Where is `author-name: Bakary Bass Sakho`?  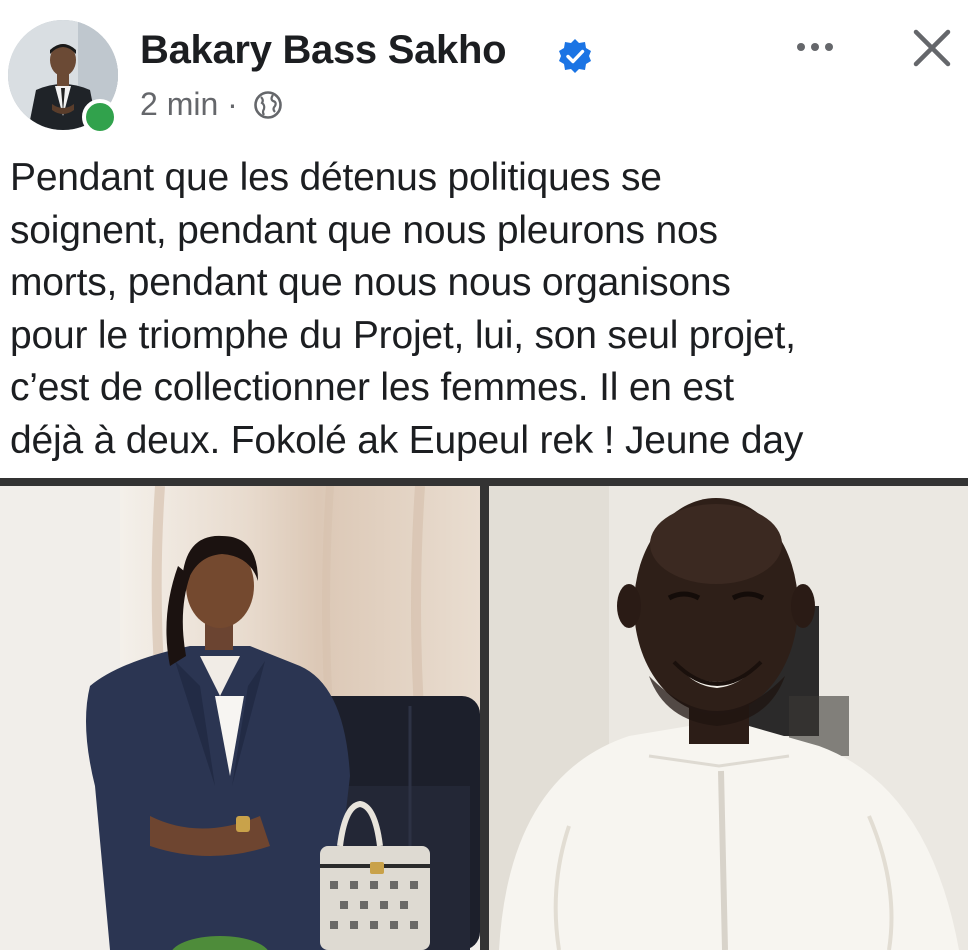
author-name: Bakary Bass Sakho is located at coordinates (323, 50).